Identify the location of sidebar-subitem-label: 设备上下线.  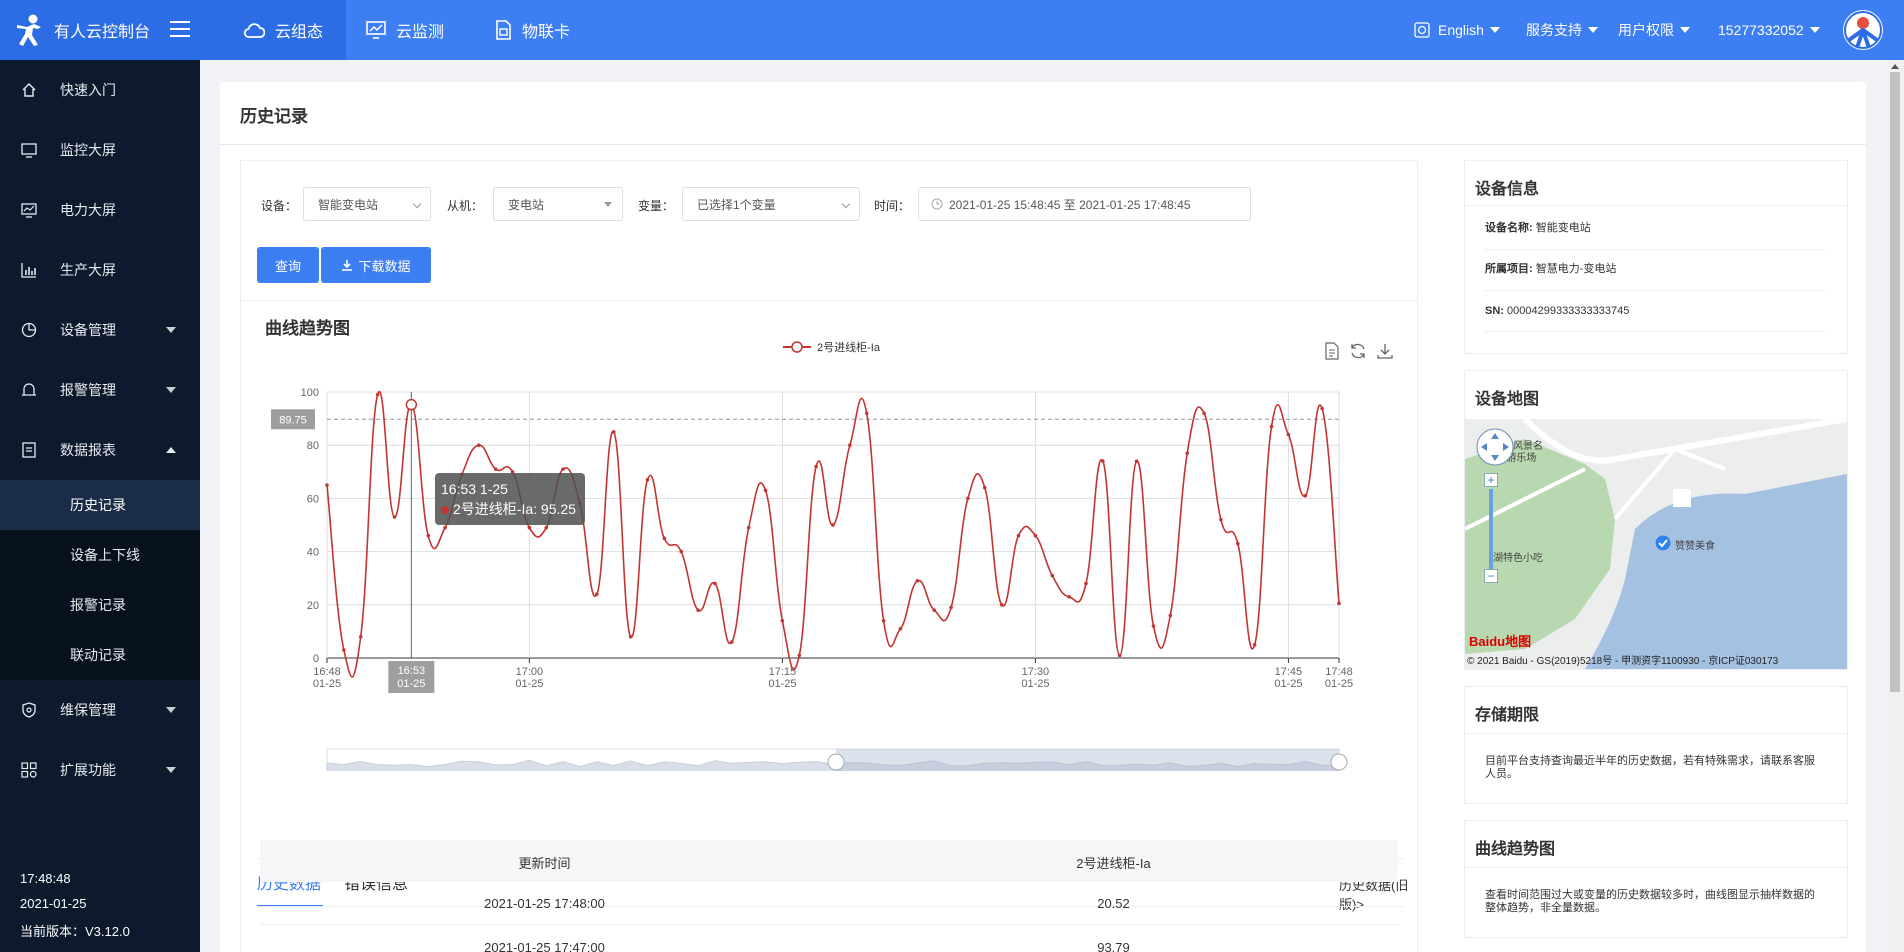
(105, 555).